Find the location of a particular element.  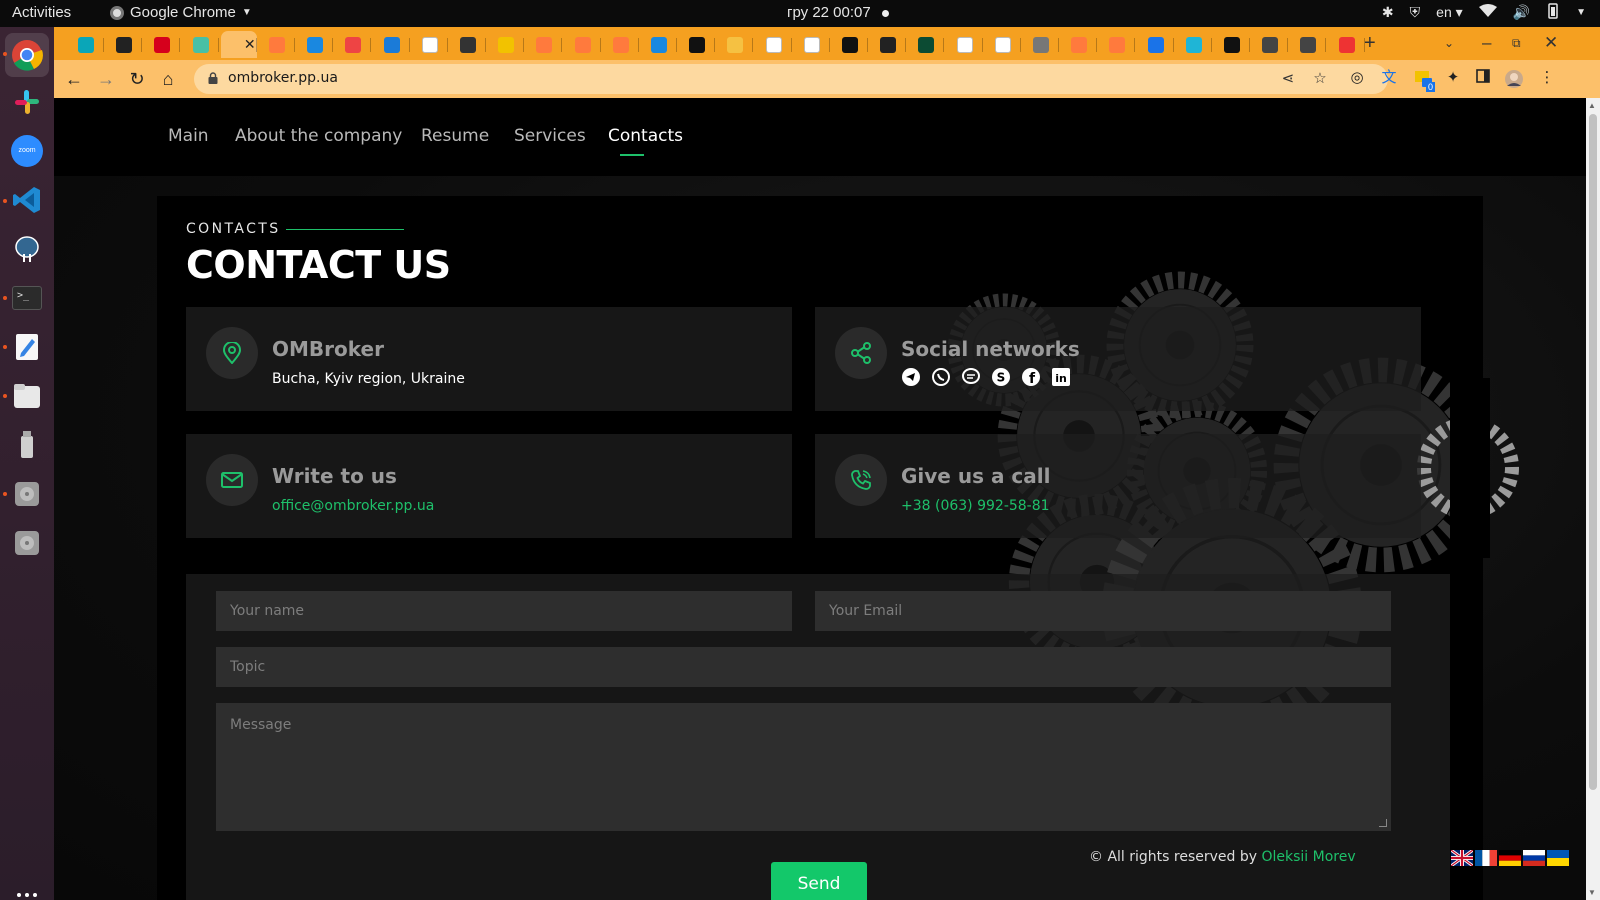

google-translate-icon: 文 is located at coordinates (1389, 78).